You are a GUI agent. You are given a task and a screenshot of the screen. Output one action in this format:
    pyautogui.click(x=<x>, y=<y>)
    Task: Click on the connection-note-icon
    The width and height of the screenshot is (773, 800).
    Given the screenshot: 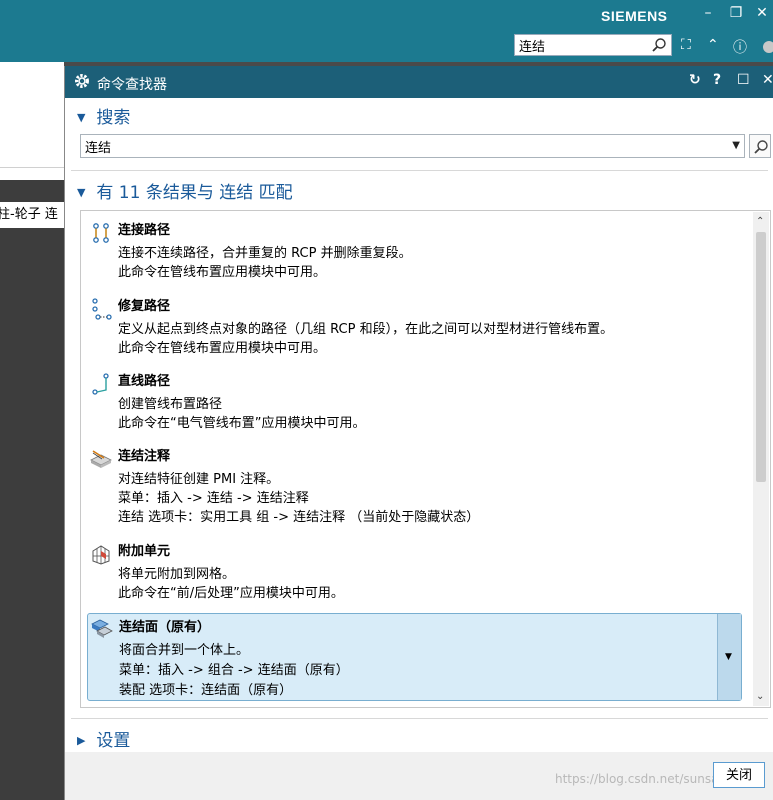 What is the action you would take?
    pyautogui.click(x=101, y=459)
    